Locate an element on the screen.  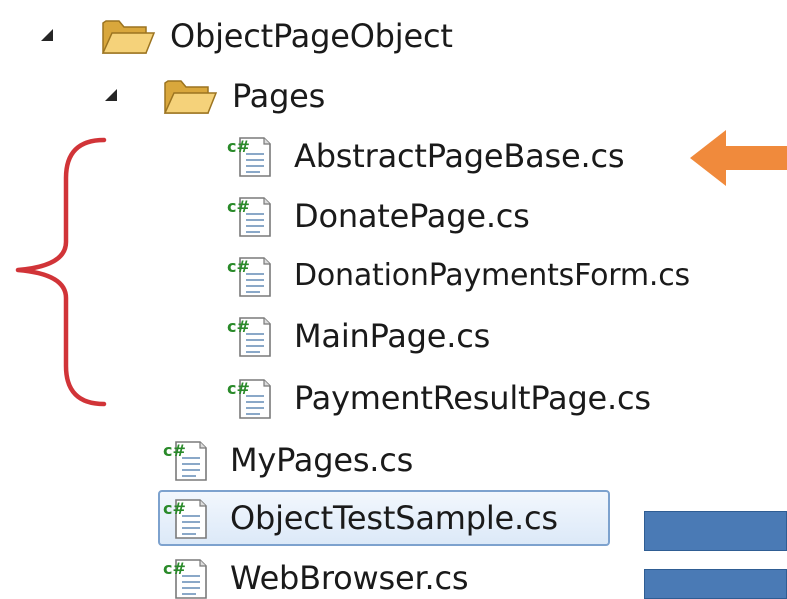
tree-node-file: c# MyPages.cs is located at coordinates (287, 460).